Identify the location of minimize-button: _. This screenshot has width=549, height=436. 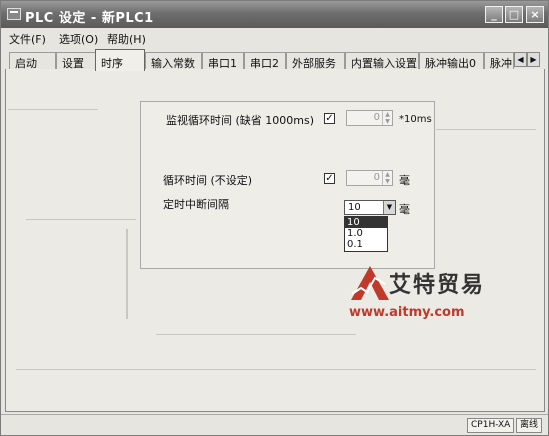
(494, 14).